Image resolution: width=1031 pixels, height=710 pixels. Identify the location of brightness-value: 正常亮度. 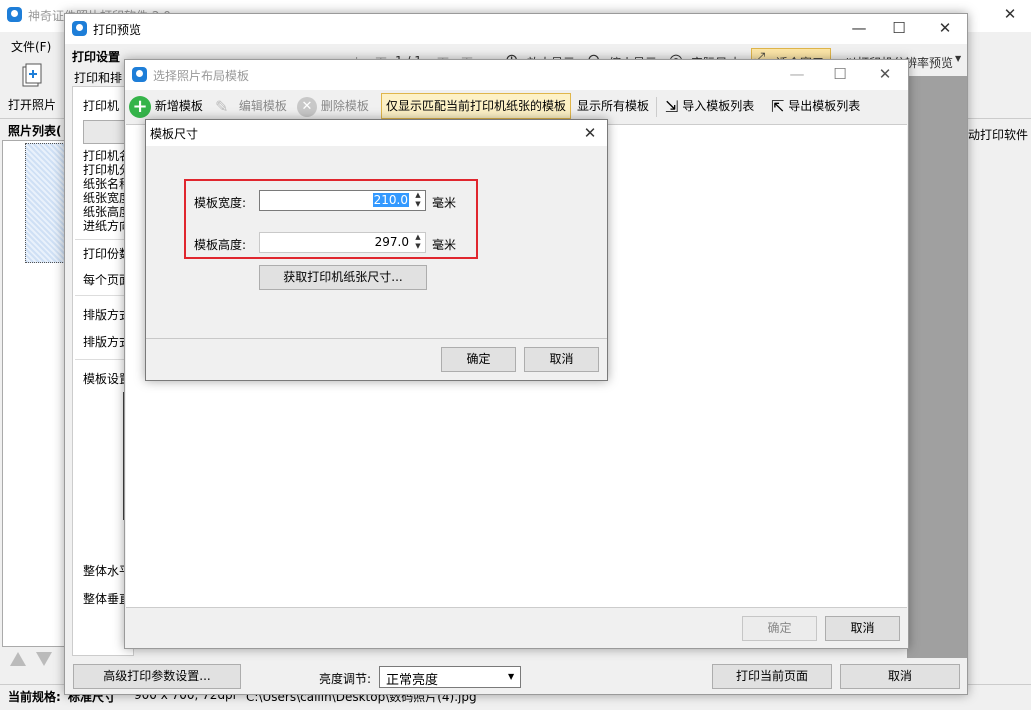
(412, 680).